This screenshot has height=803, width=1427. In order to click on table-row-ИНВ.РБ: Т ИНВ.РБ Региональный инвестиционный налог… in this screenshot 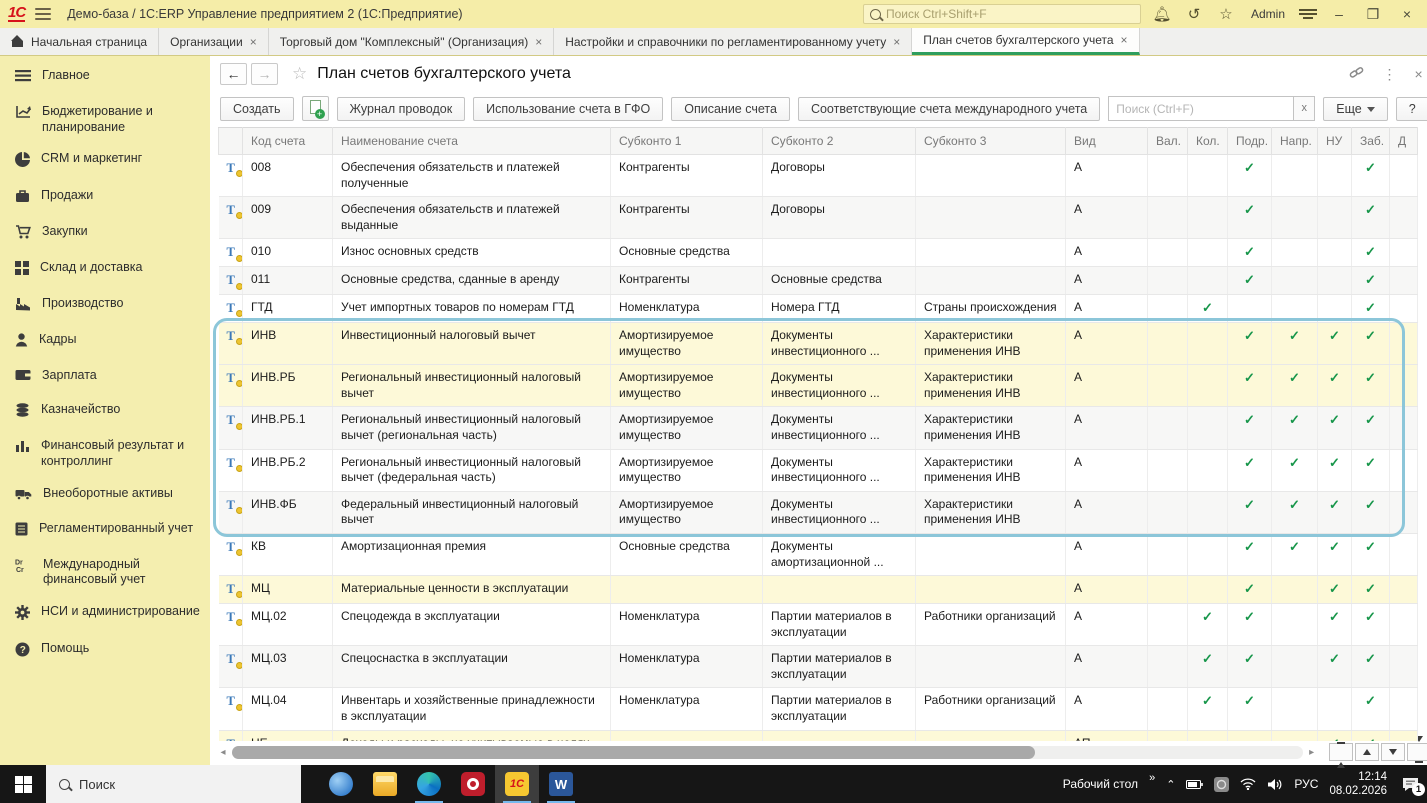, I will do `click(818, 386)`.